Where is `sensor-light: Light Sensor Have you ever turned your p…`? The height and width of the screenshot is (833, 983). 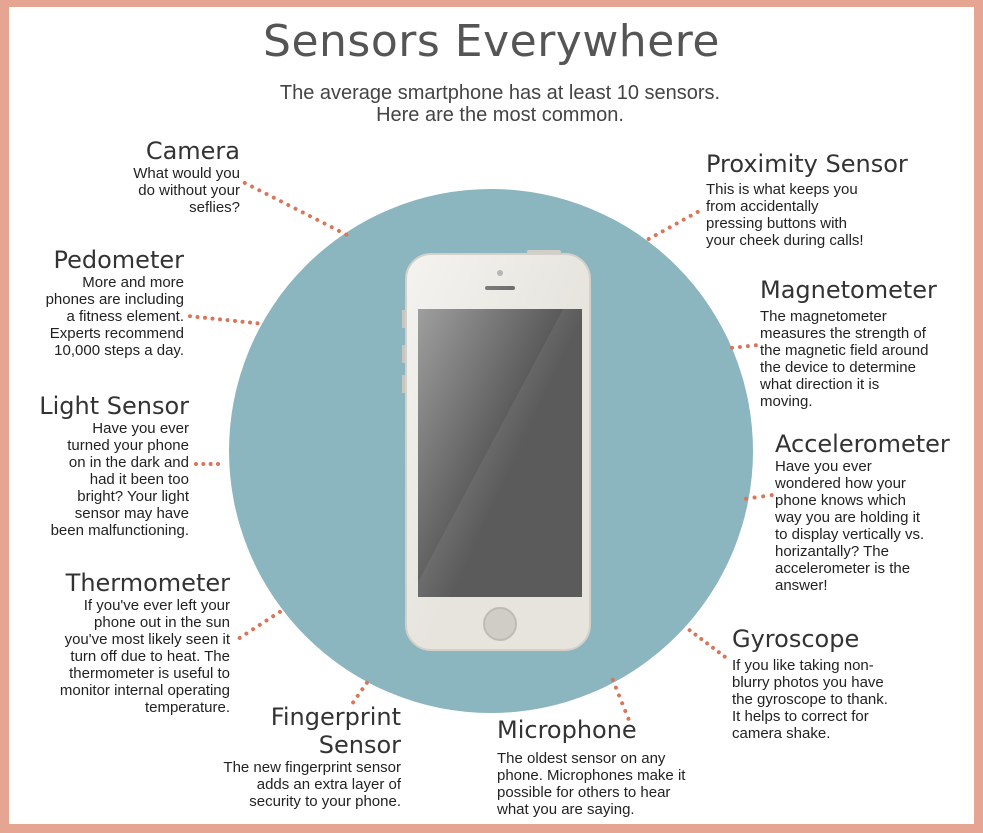
sensor-light: Light Sensor Have you ever turned your p… is located at coordinates (103, 465).